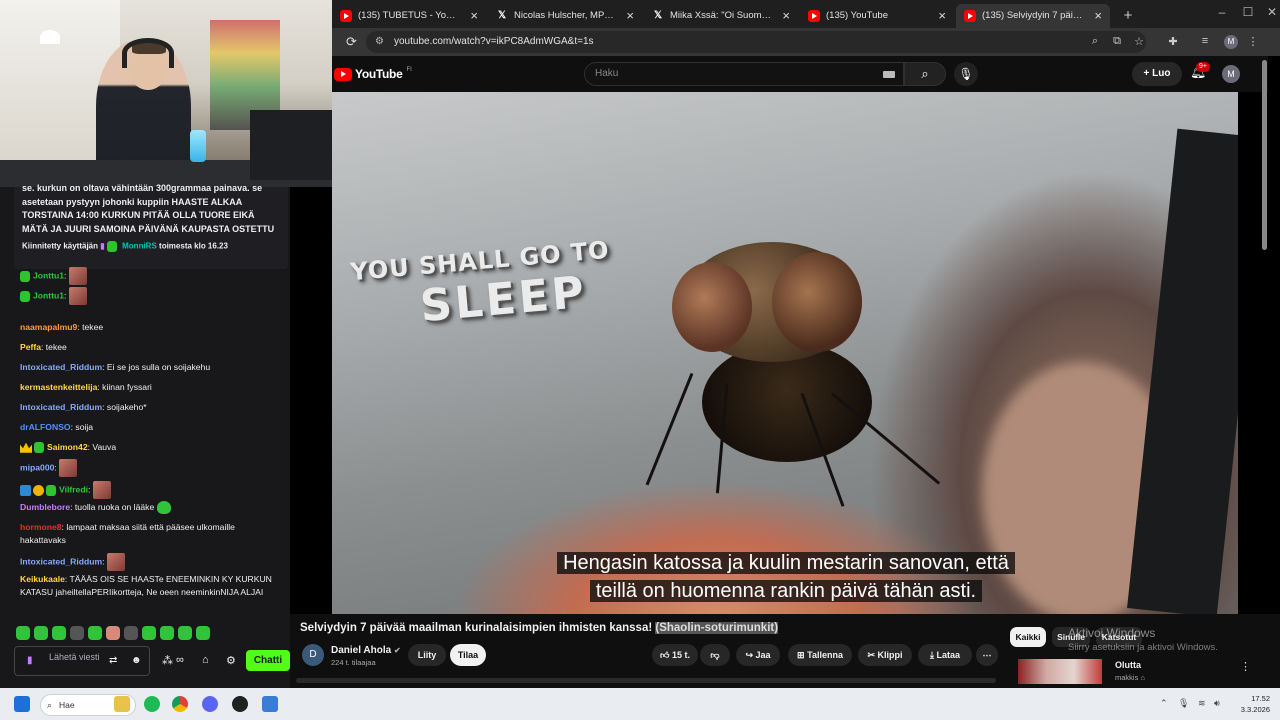 Image resolution: width=1280 pixels, height=720 pixels. What do you see at coordinates (210, 704) in the screenshot?
I see `discord-icon` at bounding box center [210, 704].